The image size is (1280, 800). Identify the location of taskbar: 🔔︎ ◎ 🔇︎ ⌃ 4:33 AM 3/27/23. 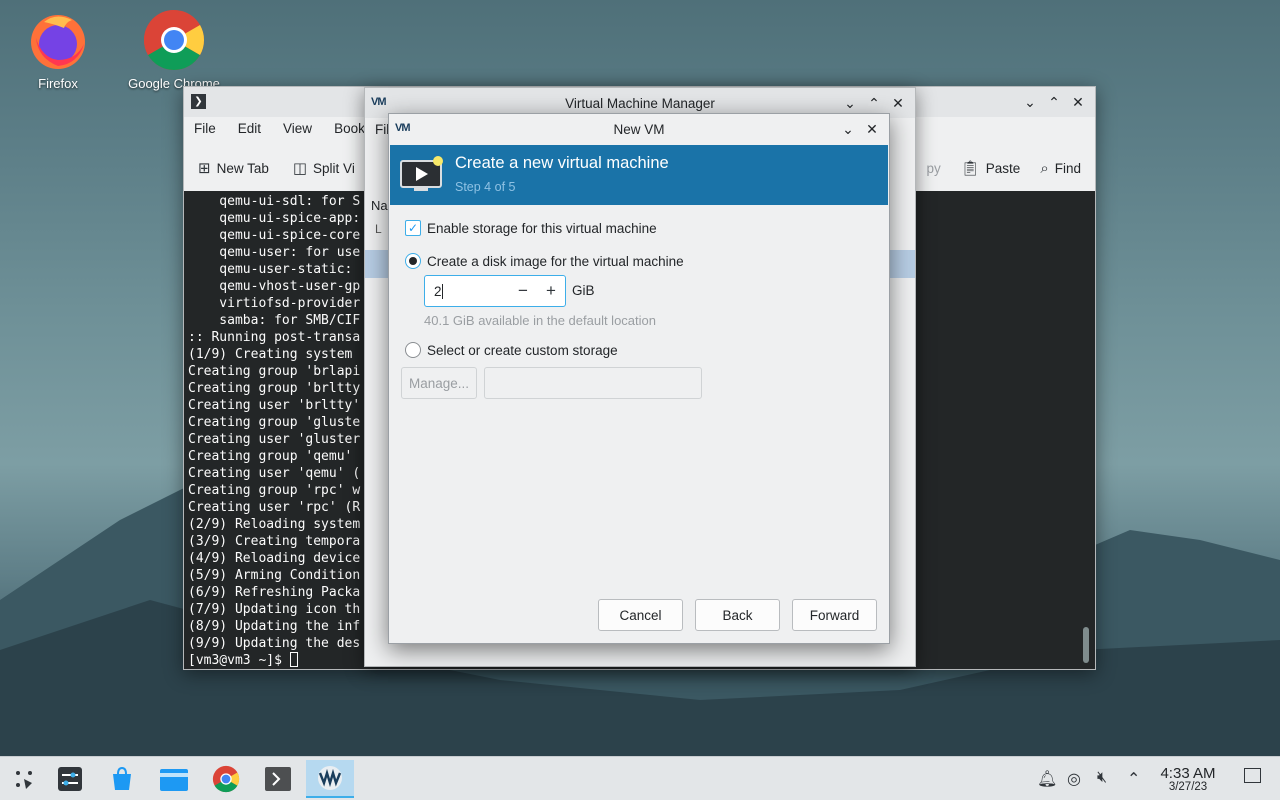
(640, 778).